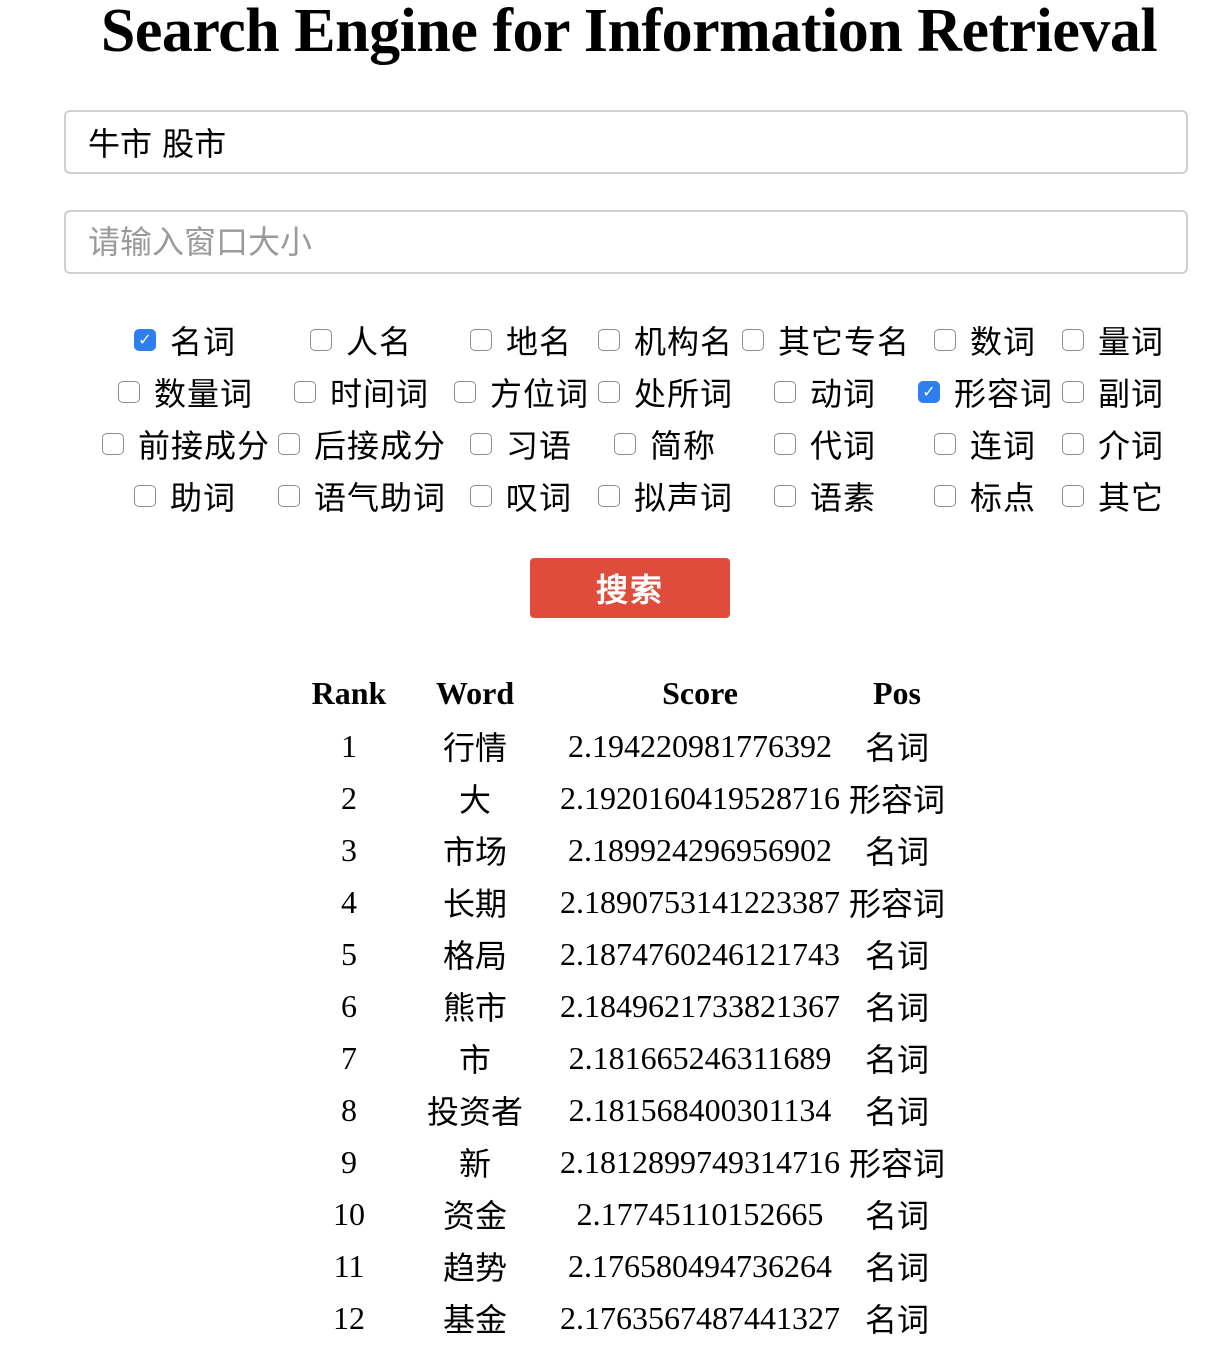 This screenshot has width=1226, height=1346. I want to click on pos-option: 数词, so click(985, 340).